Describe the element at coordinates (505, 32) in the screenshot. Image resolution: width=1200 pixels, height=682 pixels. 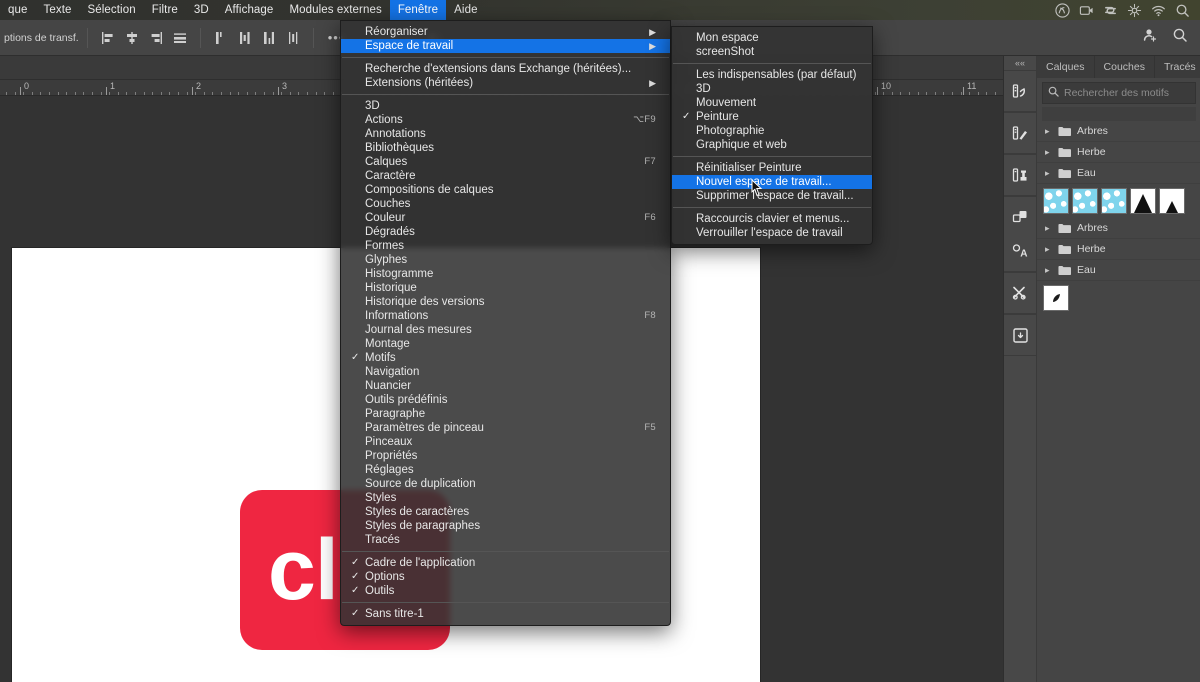
I see `menu-item-r-organiser: Réorganiser ▶` at that location.